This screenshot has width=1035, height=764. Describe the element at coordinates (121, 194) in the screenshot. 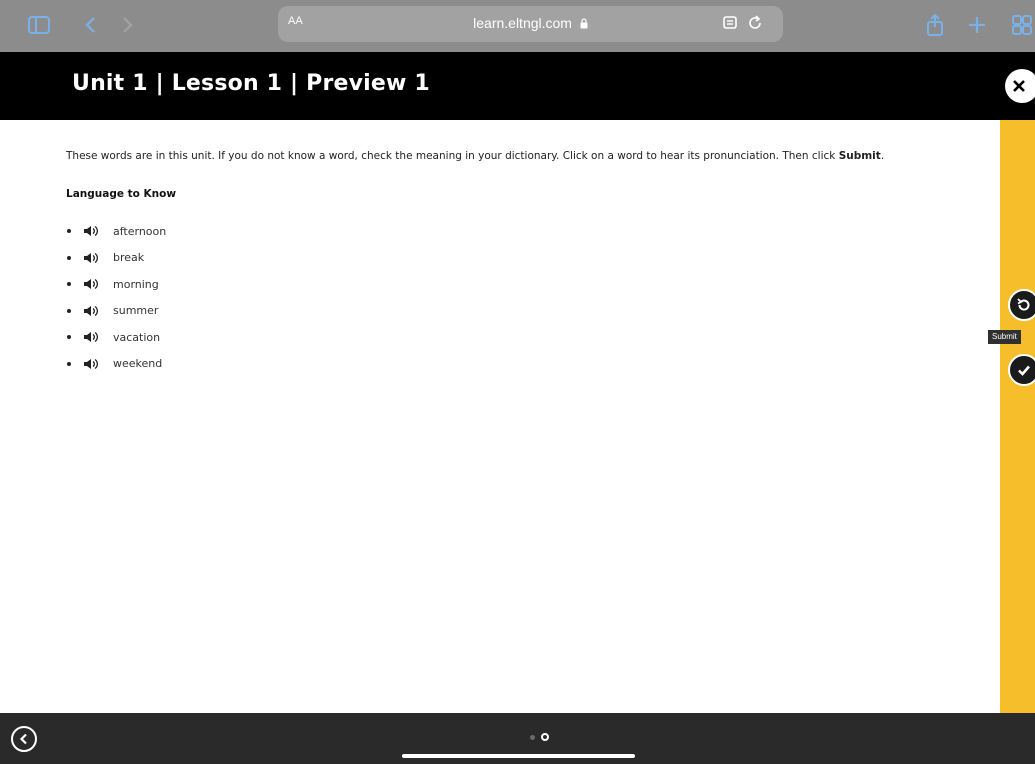

I see `section-heading: Language to Know` at that location.